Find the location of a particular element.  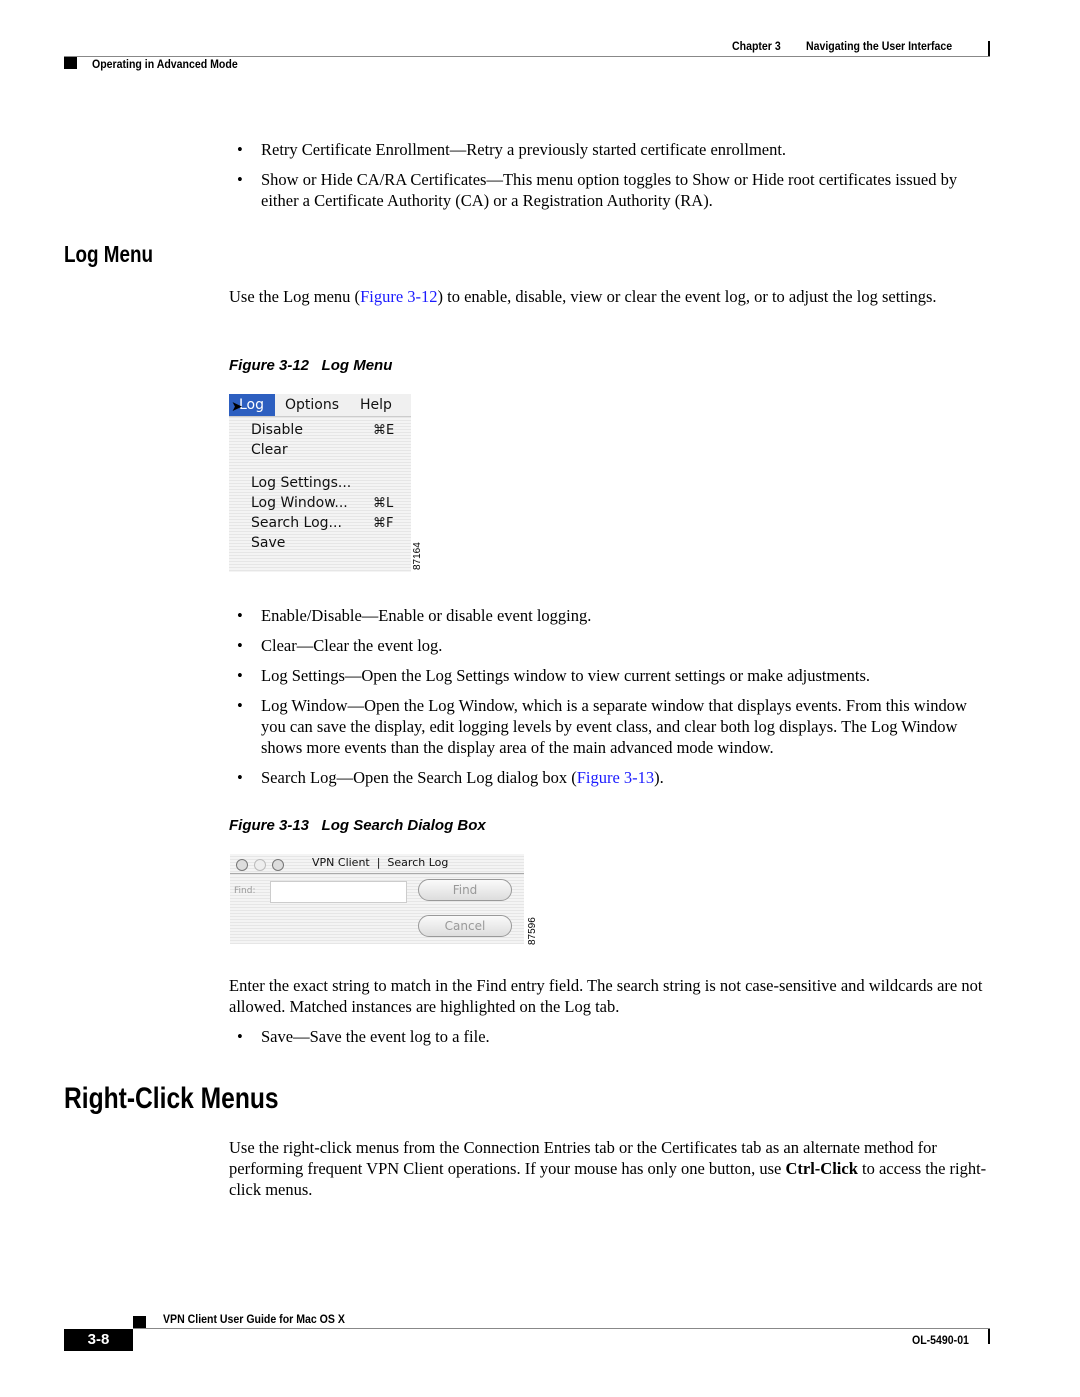

minimize-button-icon is located at coordinates (260, 865).